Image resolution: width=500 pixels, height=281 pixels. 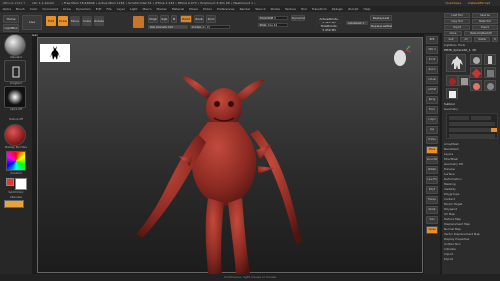 What do you see at coordinates (432, 150) in the screenshot?
I see `move-view-button: Move` at bounding box center [432, 150].